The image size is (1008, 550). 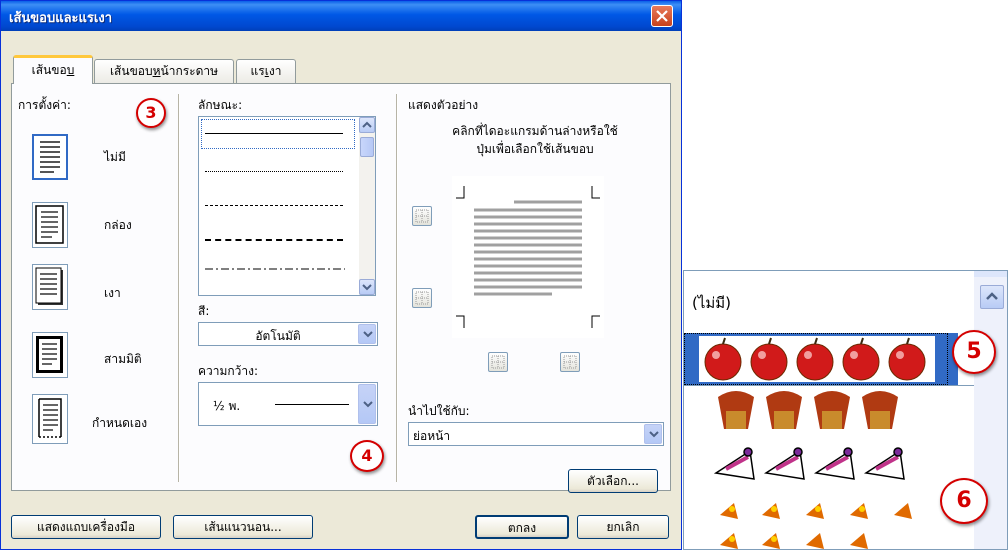 I want to click on preset-box-label: กล่อง, so click(x=118, y=225).